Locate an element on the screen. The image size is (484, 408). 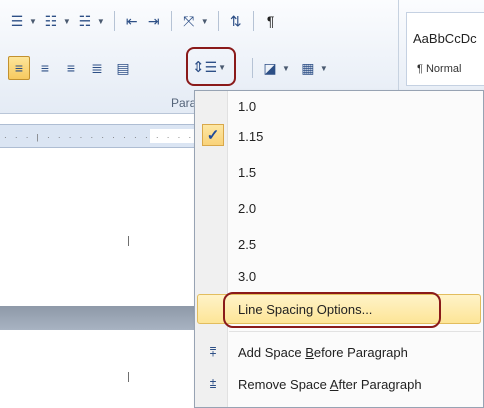
style-normal-card: AaBbCcDc ¶ Normal is located at coordinates (445, 49).